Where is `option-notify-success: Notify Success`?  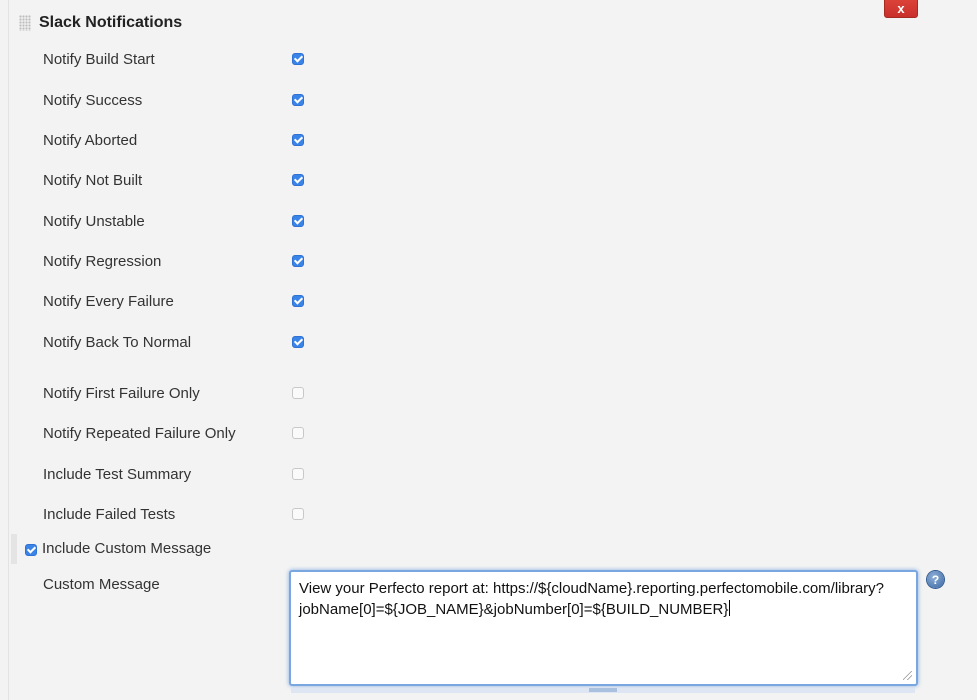
option-notify-success: Notify Success is located at coordinates (200, 100).